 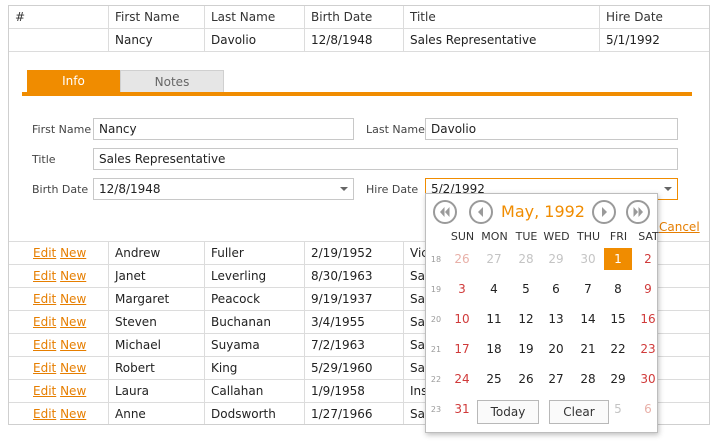 I want to click on calendar-day: 13, so click(x=556, y=319).